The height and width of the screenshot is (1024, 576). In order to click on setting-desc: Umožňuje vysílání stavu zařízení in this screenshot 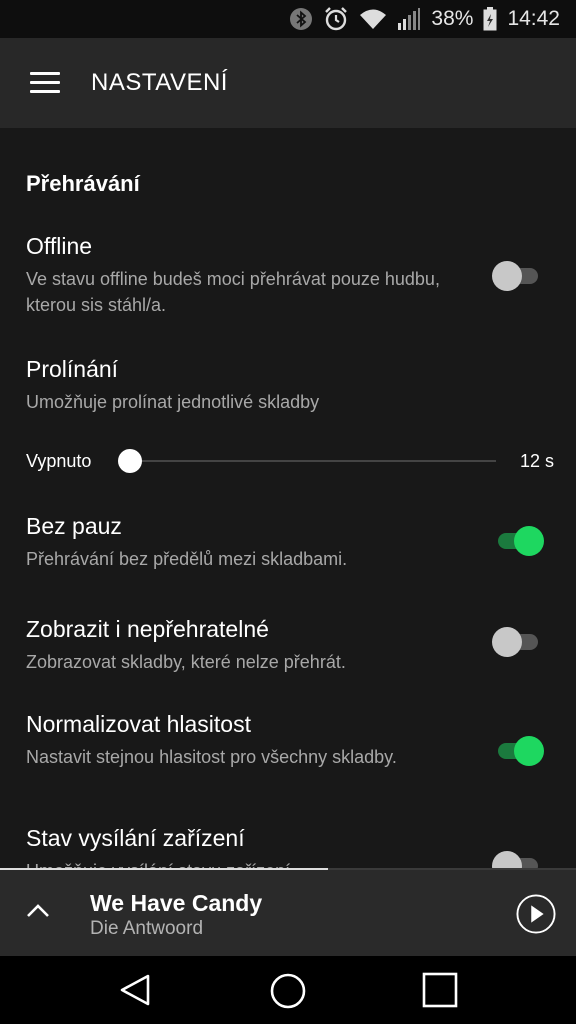, I will do `click(241, 863)`.